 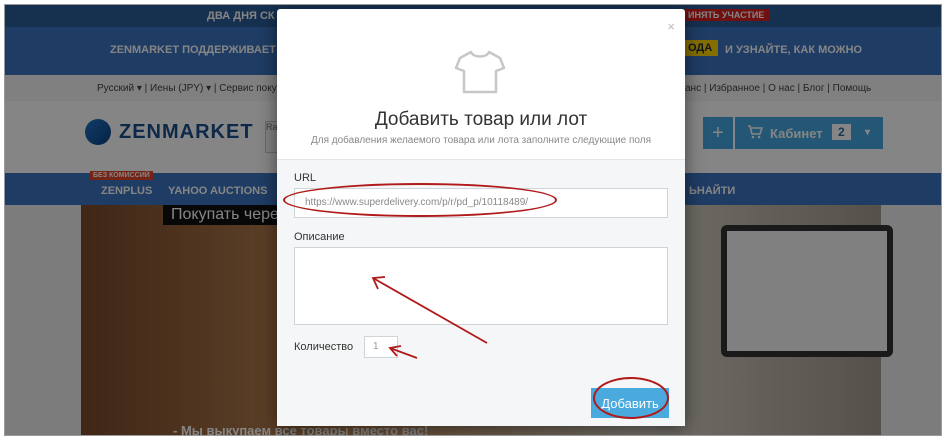 I want to click on annotation-arrows, so click(x=429, y=317).